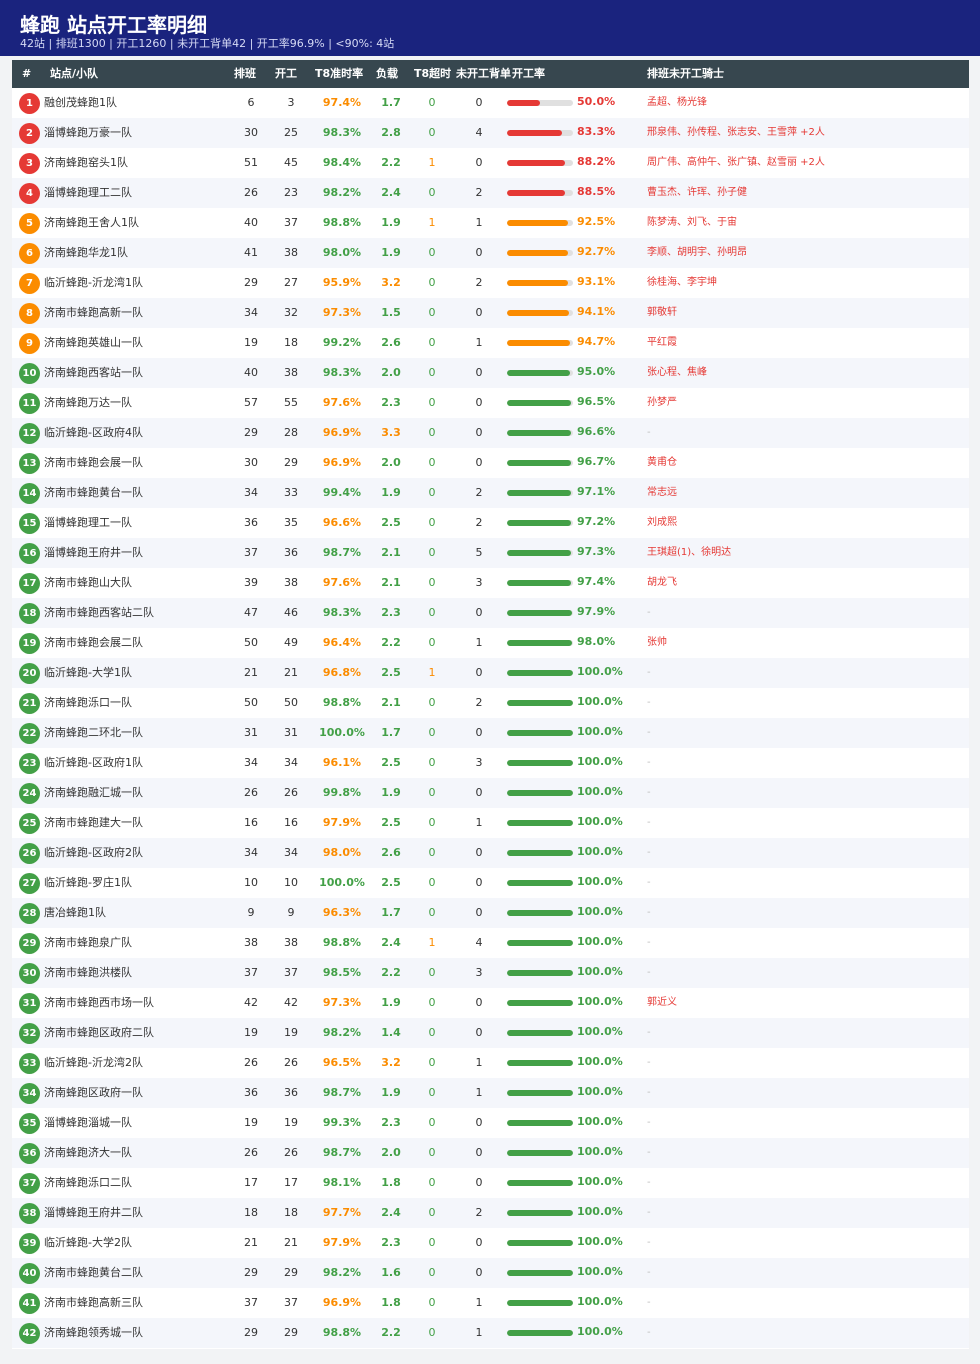 This screenshot has width=980, height=1364. I want to click on started-count: 29, so click(291, 1272).